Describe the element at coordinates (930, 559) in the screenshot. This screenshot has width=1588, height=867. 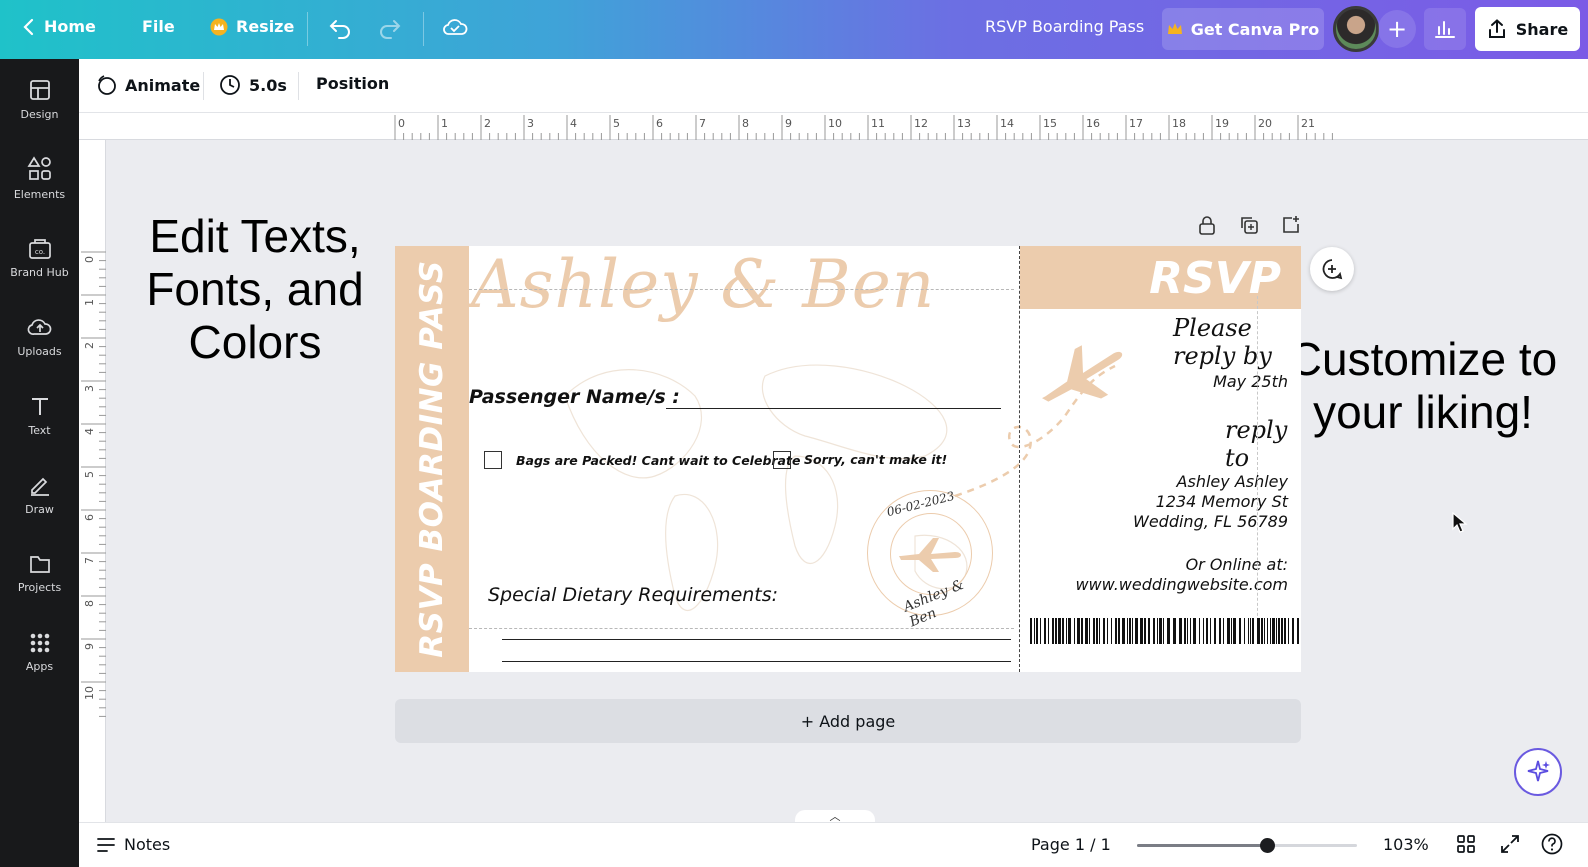
I see `date-stamp: 06-02-2023 Ashley & Ben` at that location.